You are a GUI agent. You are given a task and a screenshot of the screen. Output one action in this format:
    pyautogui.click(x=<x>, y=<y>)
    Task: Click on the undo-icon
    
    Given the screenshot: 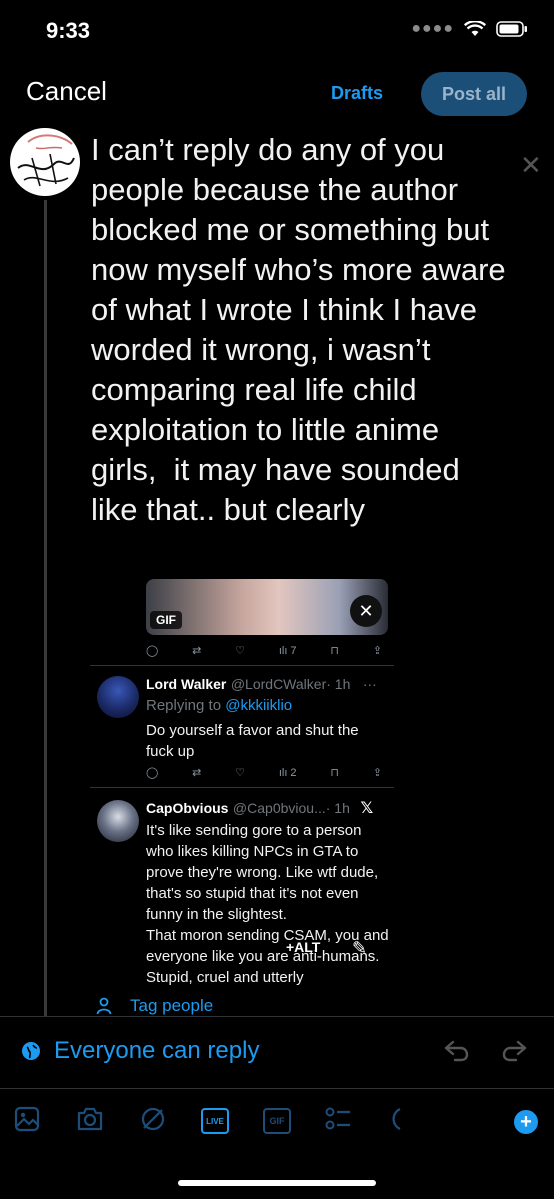 What is the action you would take?
    pyautogui.click(x=458, y=1054)
    